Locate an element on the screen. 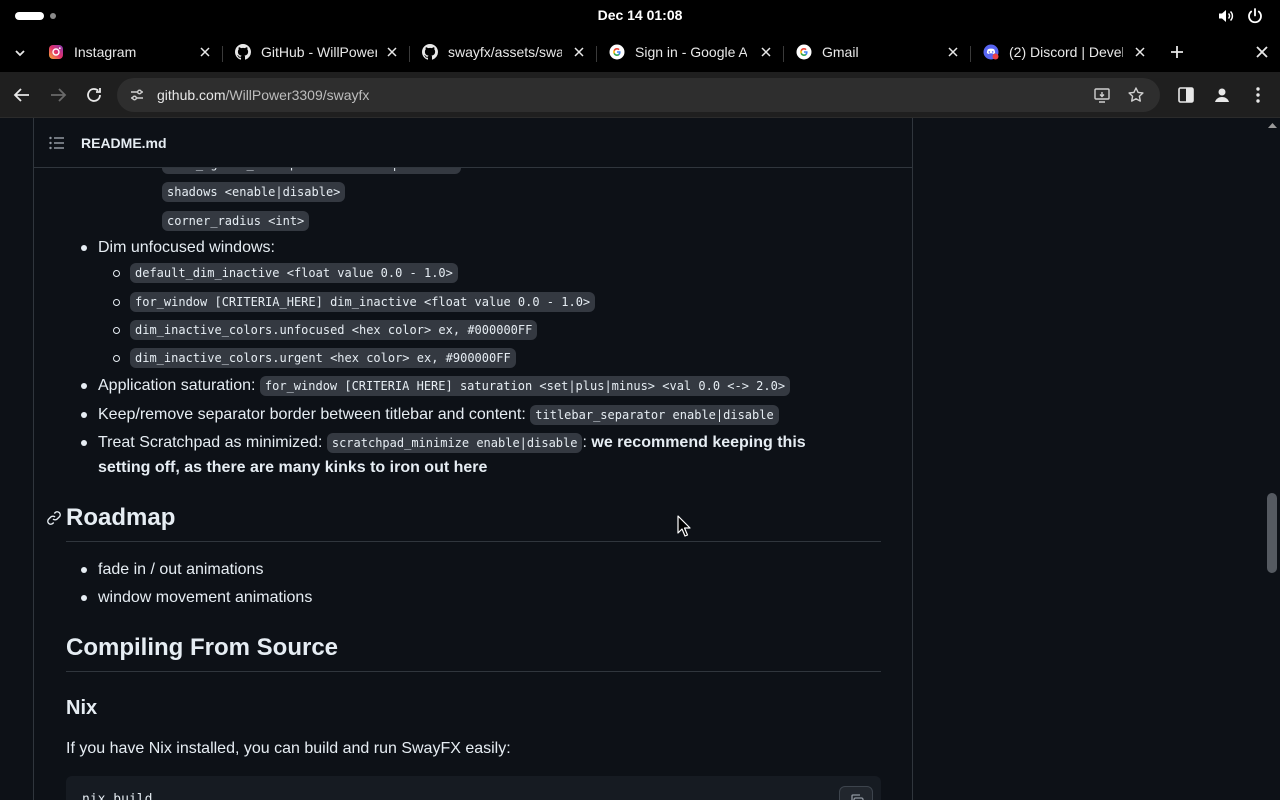  list-item: shadows <enable|disable> is located at coordinates (254, 192).